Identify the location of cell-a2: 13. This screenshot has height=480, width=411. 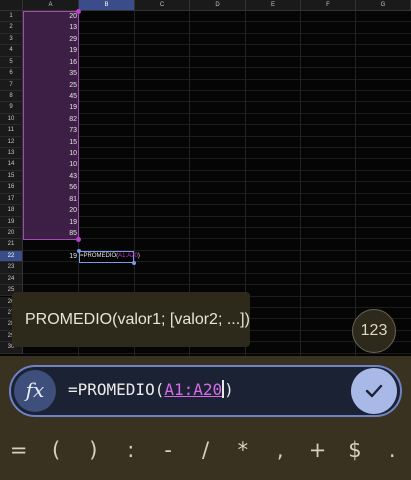
(51, 27).